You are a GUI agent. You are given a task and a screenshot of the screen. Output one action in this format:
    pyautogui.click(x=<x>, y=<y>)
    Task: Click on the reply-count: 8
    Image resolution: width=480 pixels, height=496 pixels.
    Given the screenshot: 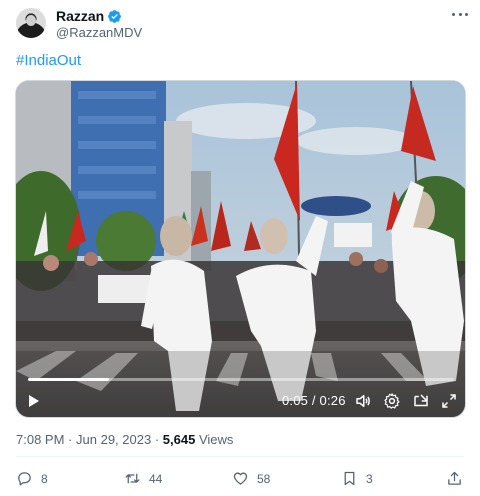 What is the action you would take?
    pyautogui.click(x=44, y=478)
    